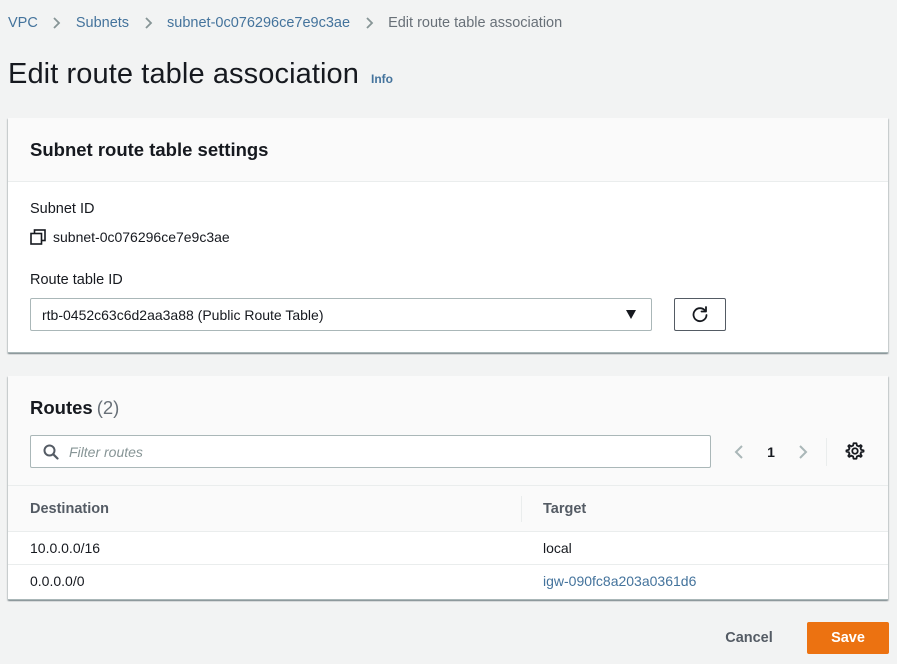 Image resolution: width=897 pixels, height=664 pixels. I want to click on breadcrumb-current: Edit route table association, so click(475, 23).